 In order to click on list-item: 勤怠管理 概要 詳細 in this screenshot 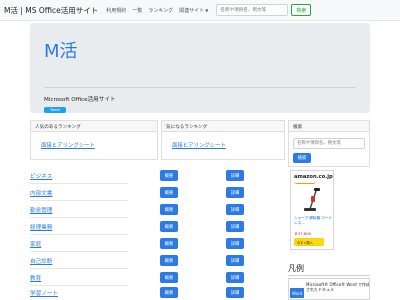, I will do `click(155, 211)`.